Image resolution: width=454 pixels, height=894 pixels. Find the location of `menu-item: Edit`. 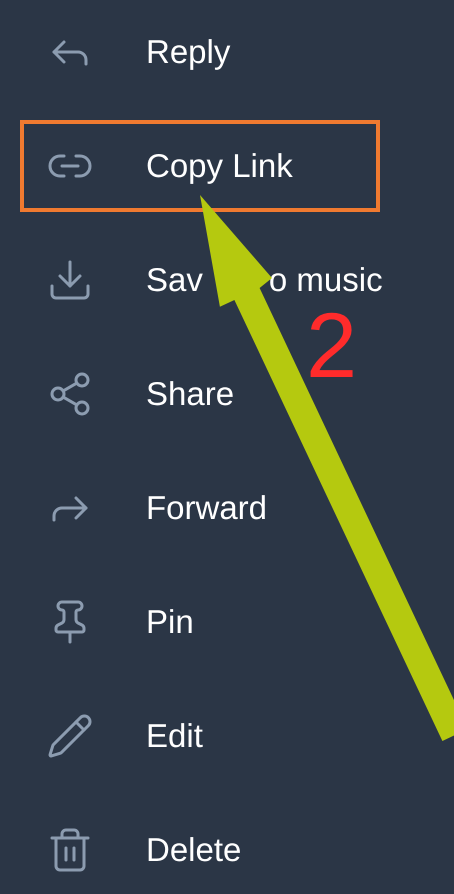

menu-item: Edit is located at coordinates (124, 736).